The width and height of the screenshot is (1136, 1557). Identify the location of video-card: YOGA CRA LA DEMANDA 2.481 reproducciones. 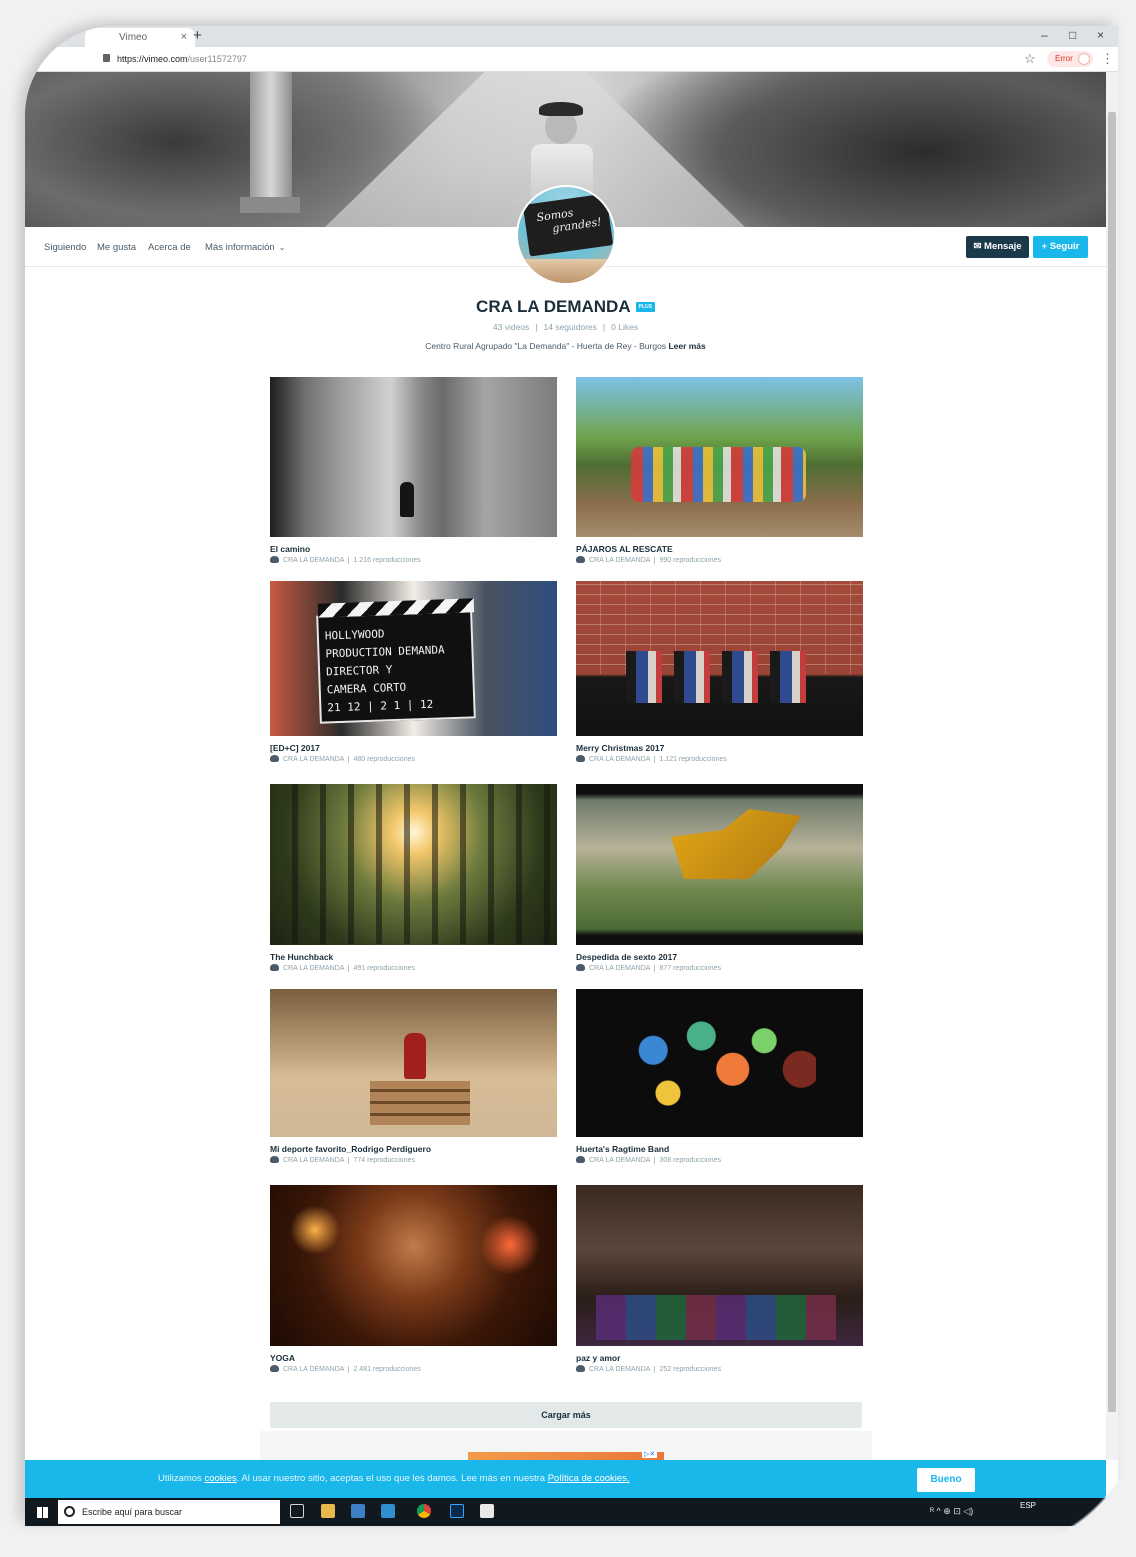
(413, 1279).